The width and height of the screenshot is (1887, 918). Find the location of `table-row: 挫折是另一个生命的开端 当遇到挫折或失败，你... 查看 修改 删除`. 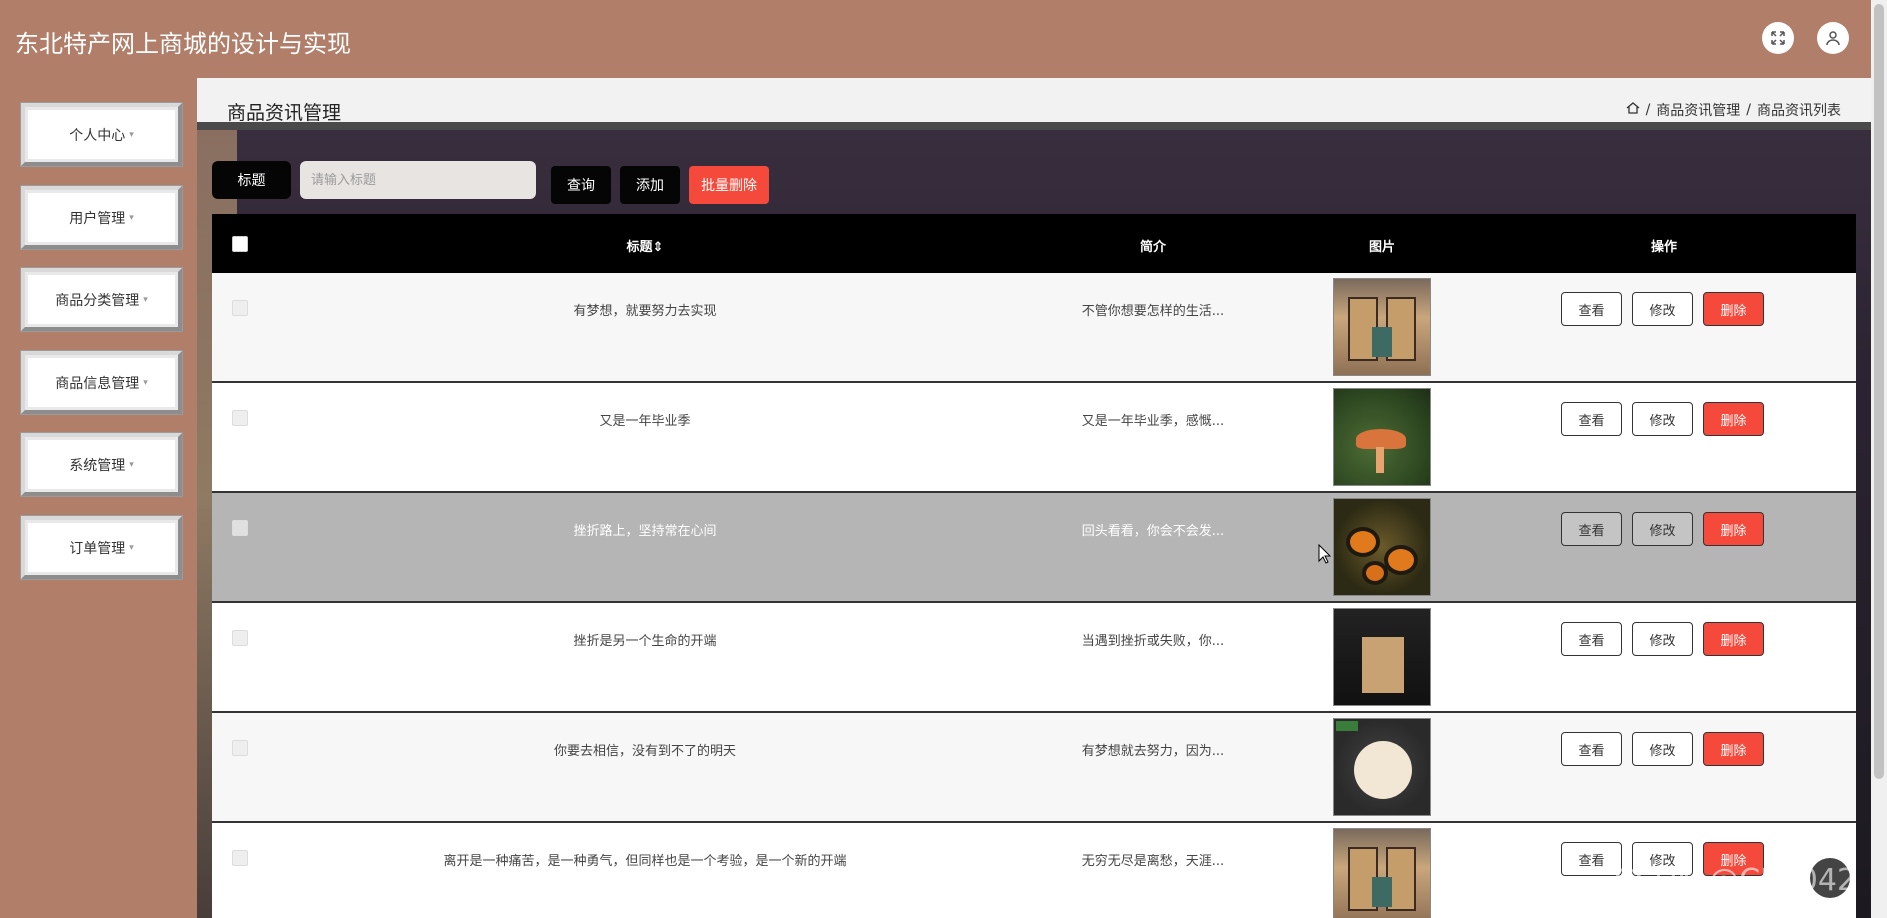

table-row: 挫折是另一个生命的开端 当遇到挫折或失败，你... 查看 修改 删除 is located at coordinates (1034, 658).